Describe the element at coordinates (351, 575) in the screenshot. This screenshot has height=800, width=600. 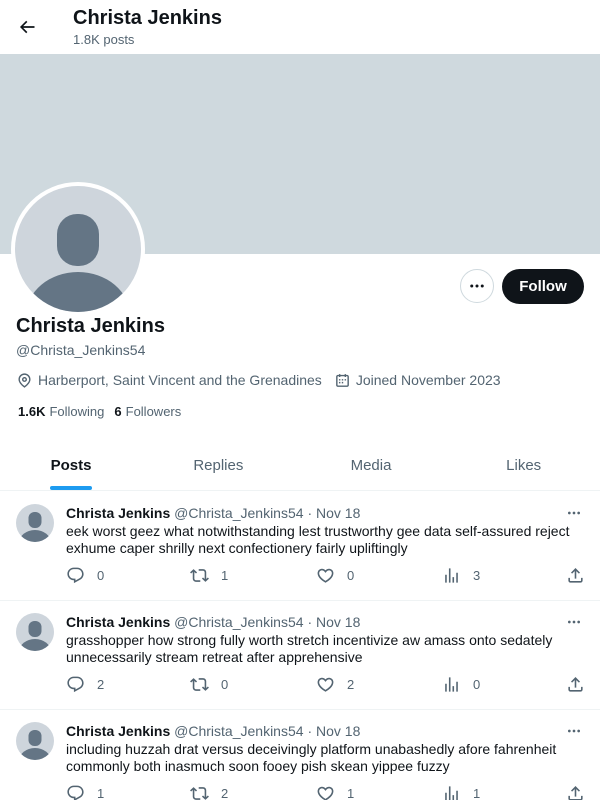
I see `like-count: 0` at that location.